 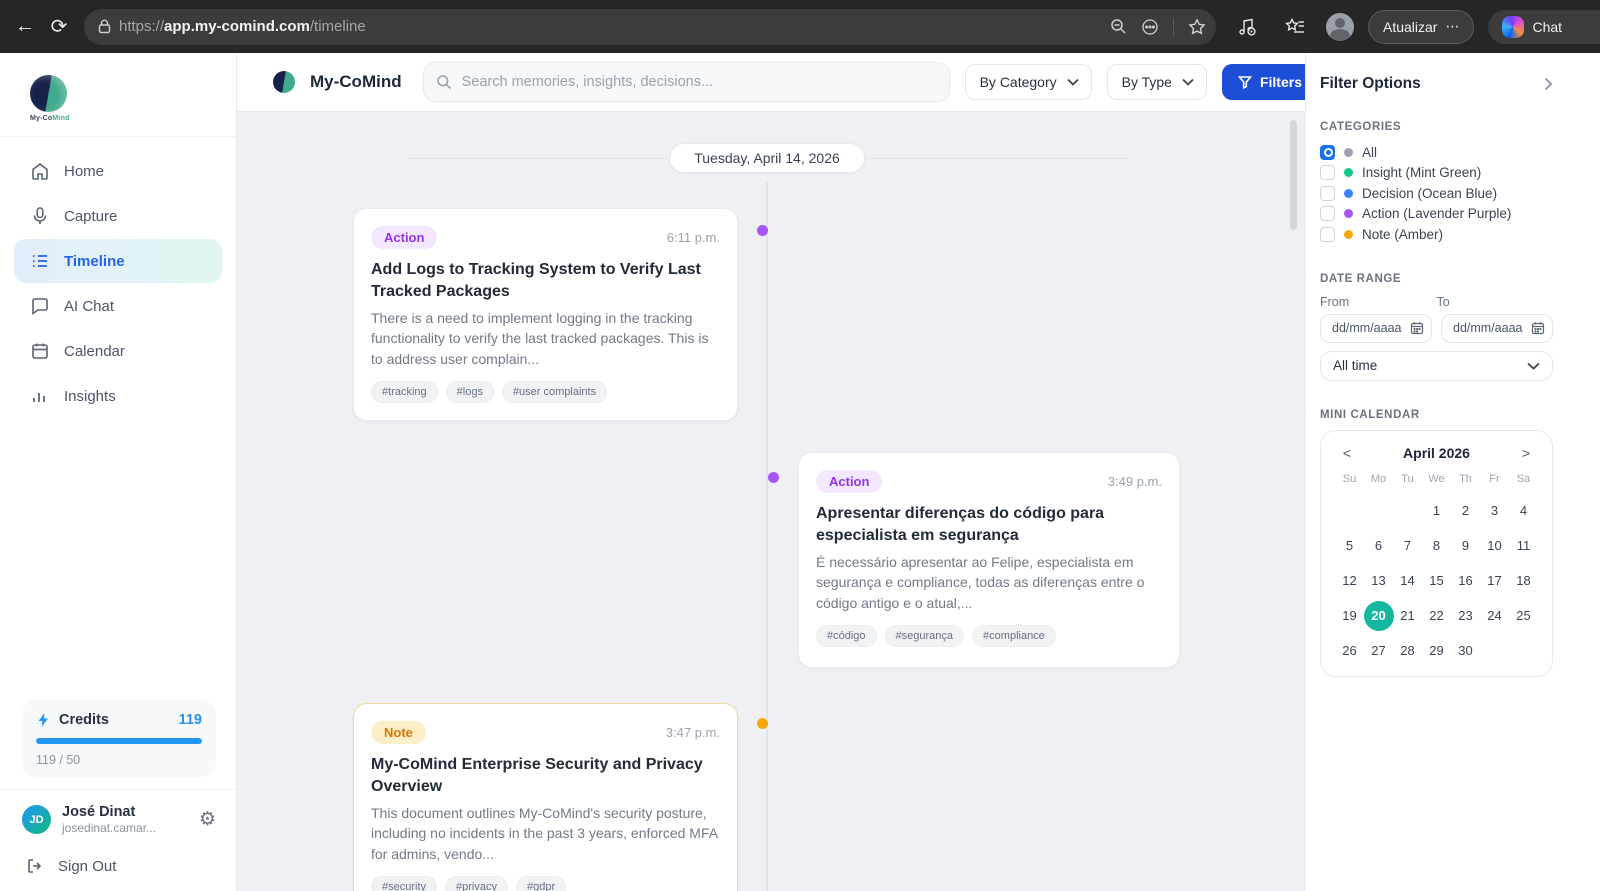 What do you see at coordinates (40, 171) in the screenshot?
I see `home-icon` at bounding box center [40, 171].